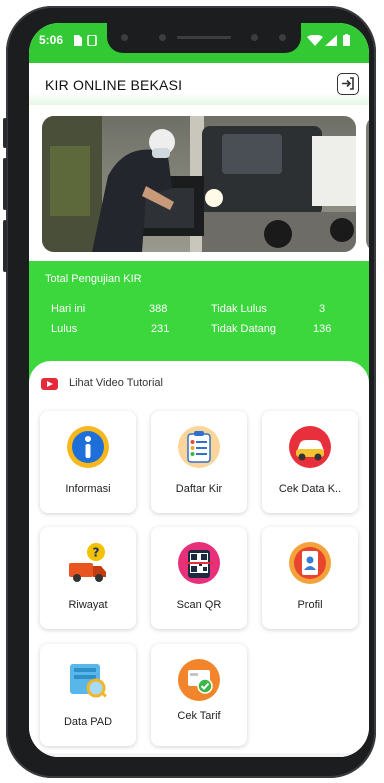 Image resolution: width=384 pixels, height=783 pixels. I want to click on logout-icon, so click(348, 83).